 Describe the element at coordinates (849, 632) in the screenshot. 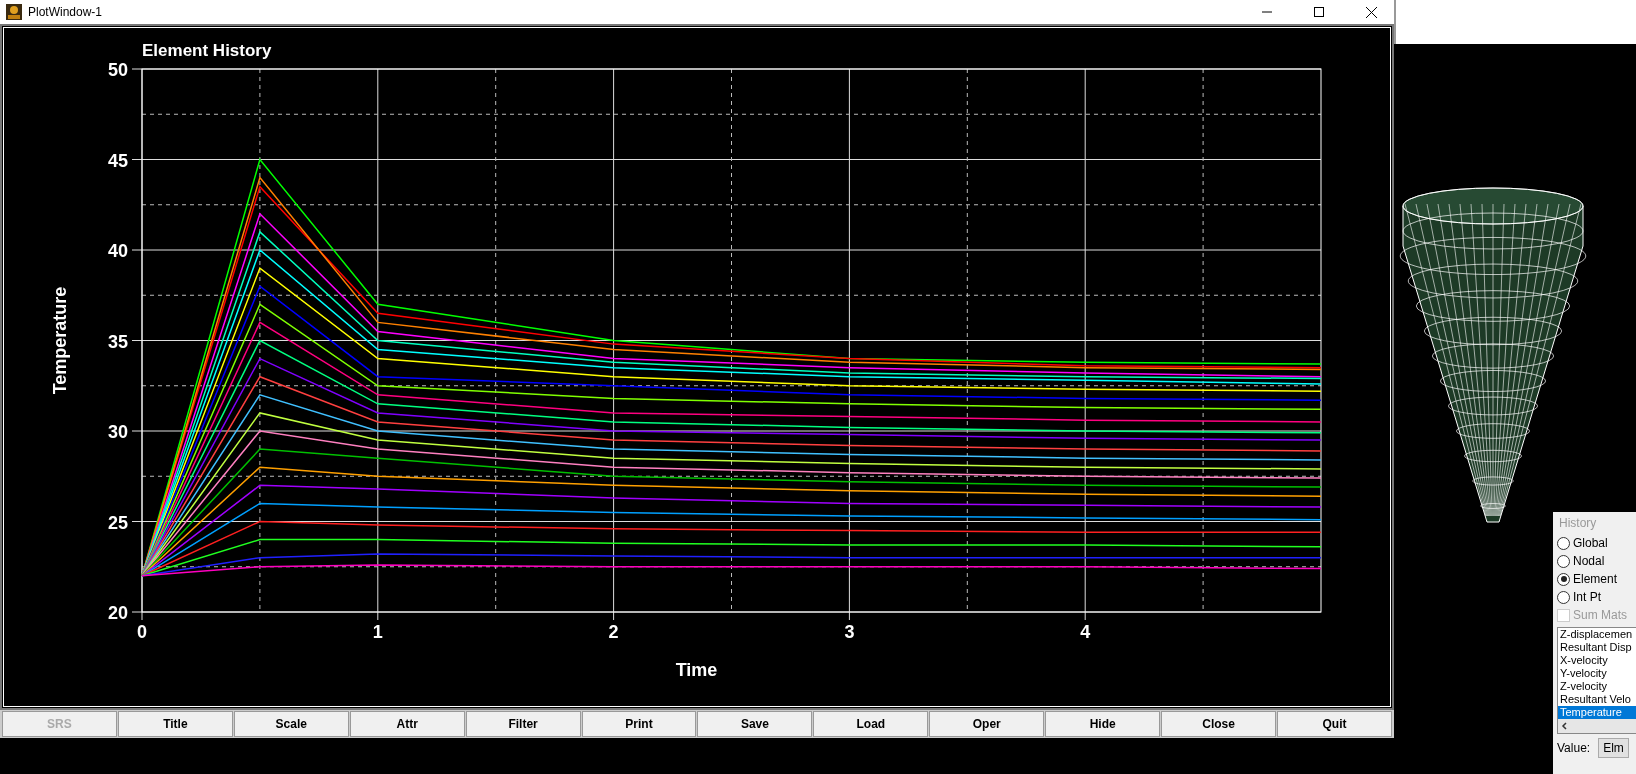

I see `x-tick-label: 3` at that location.